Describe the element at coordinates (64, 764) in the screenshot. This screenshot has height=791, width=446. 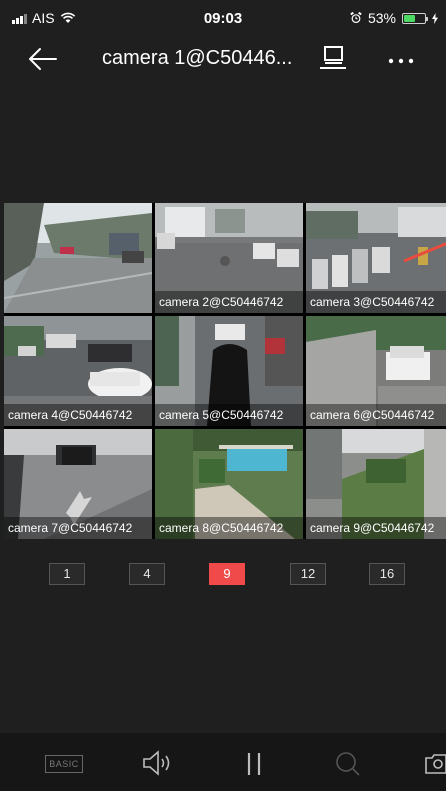
I see `basic-quality-button: BASIC` at that location.